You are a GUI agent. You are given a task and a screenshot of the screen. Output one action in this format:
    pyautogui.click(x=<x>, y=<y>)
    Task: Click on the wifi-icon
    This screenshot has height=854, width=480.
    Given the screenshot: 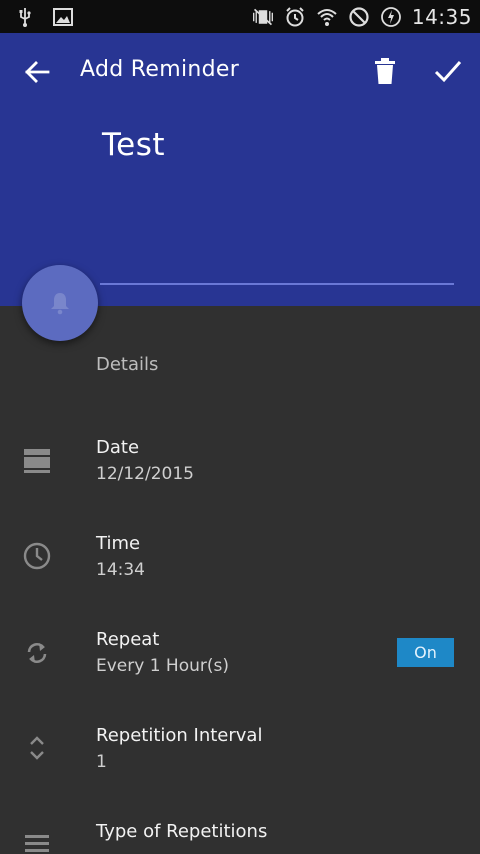 What is the action you would take?
    pyautogui.click(x=327, y=17)
    